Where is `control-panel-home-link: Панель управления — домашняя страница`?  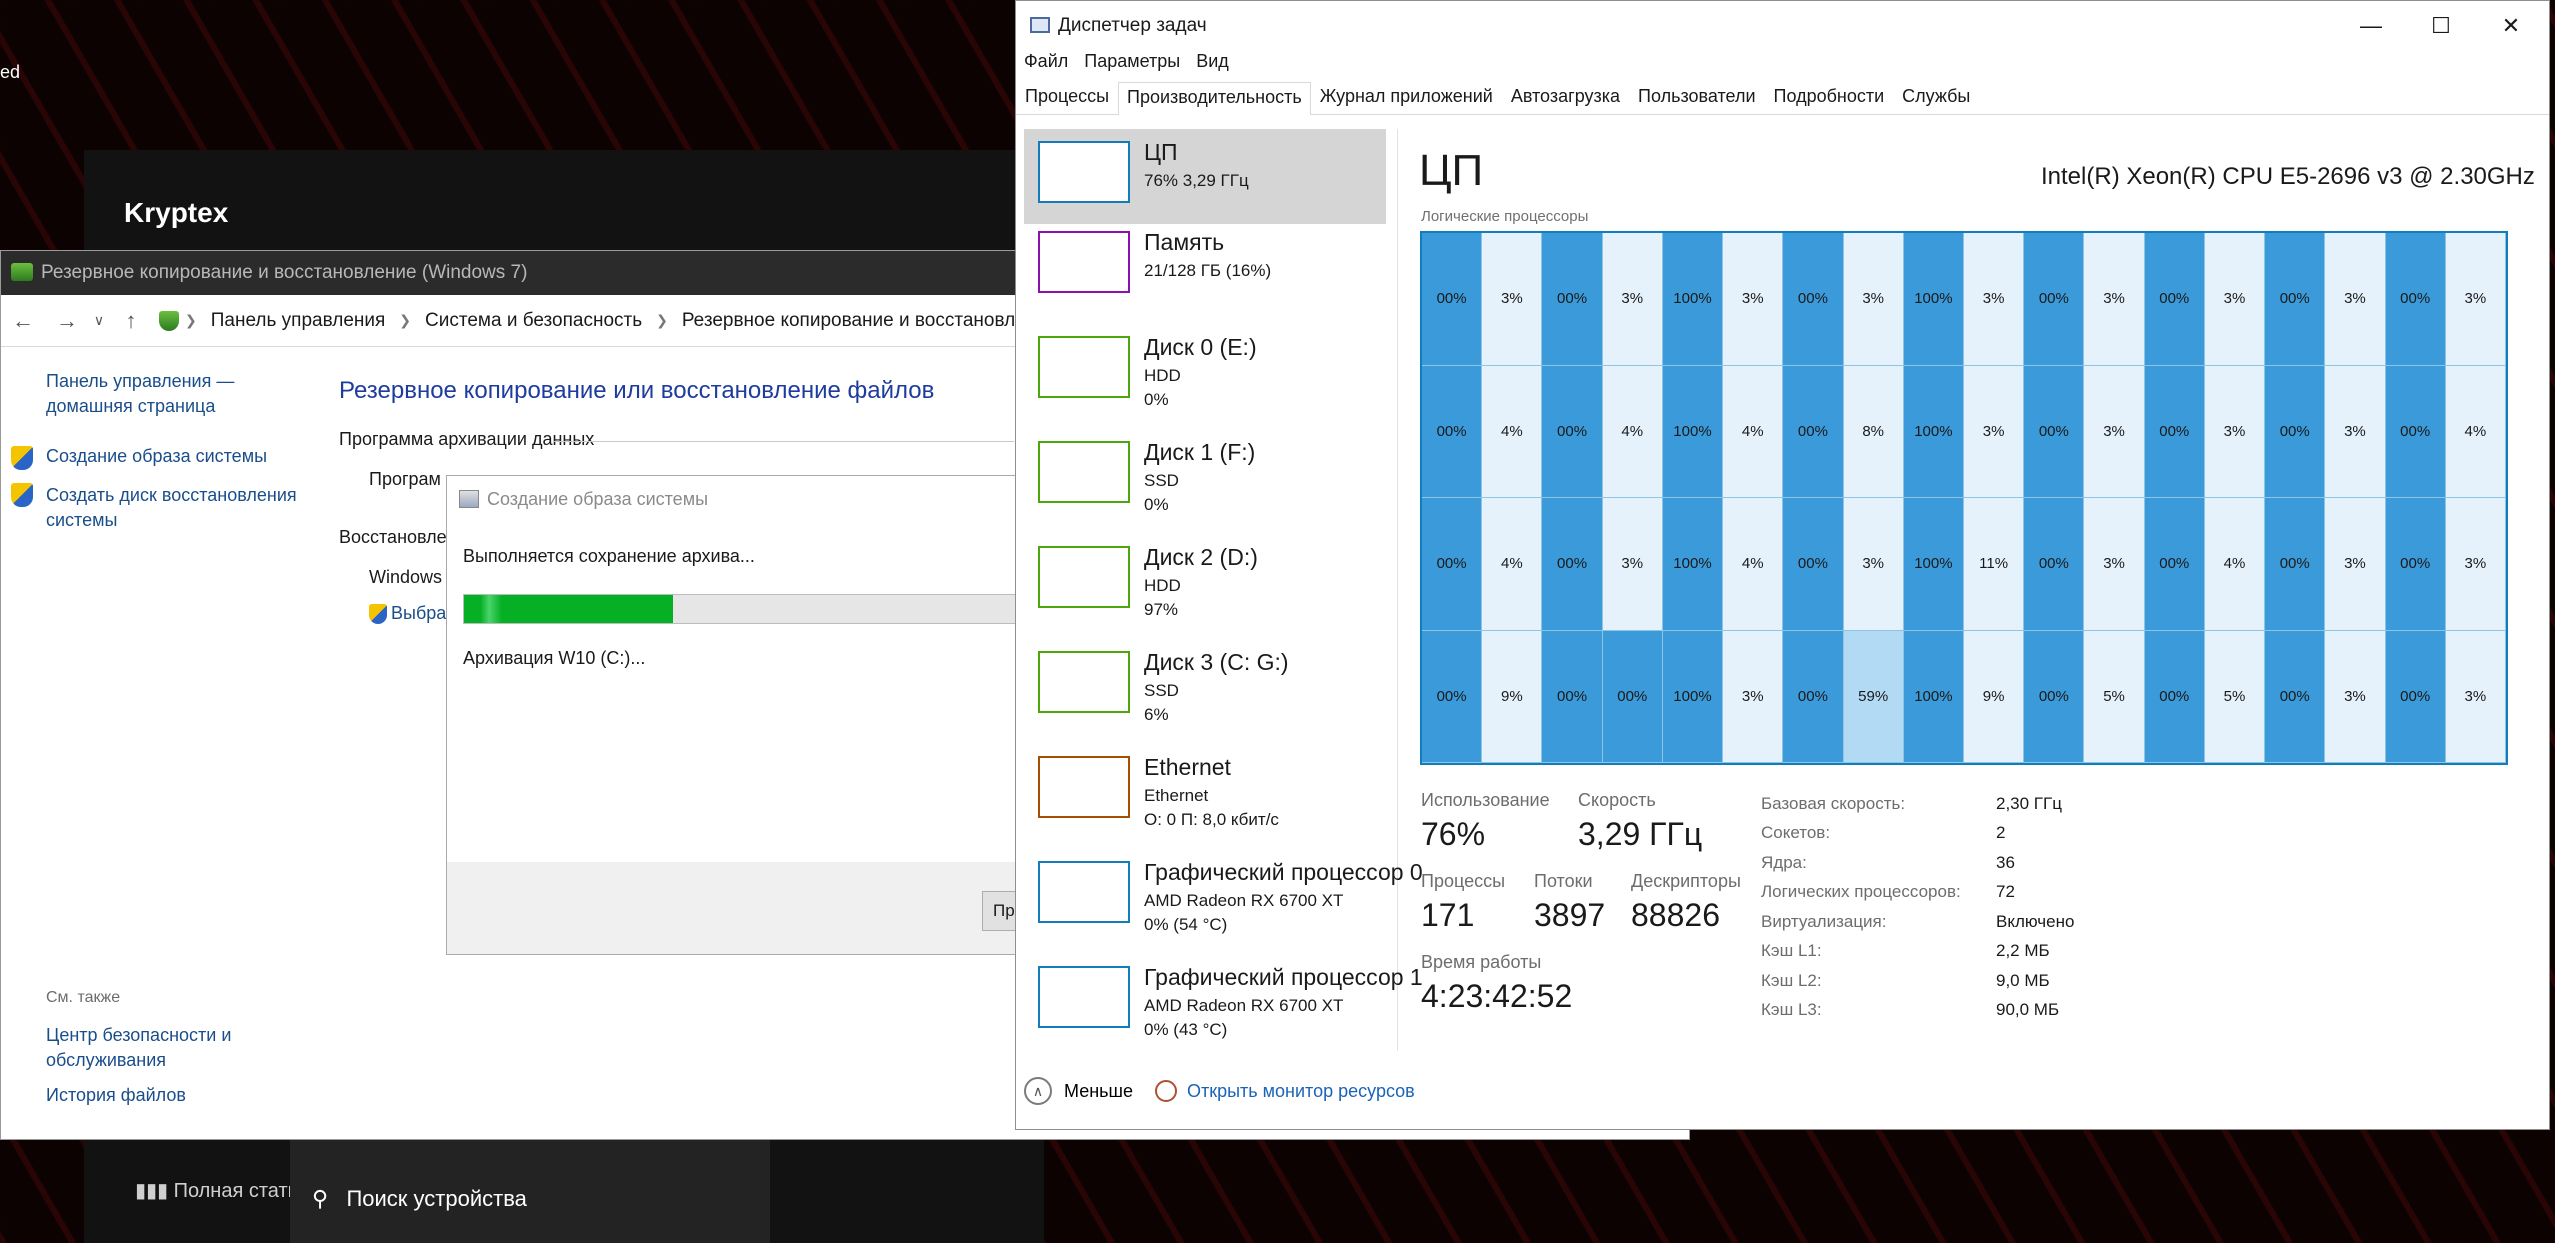
control-panel-home-link: Панель управления — домашняя страница is located at coordinates (176, 394).